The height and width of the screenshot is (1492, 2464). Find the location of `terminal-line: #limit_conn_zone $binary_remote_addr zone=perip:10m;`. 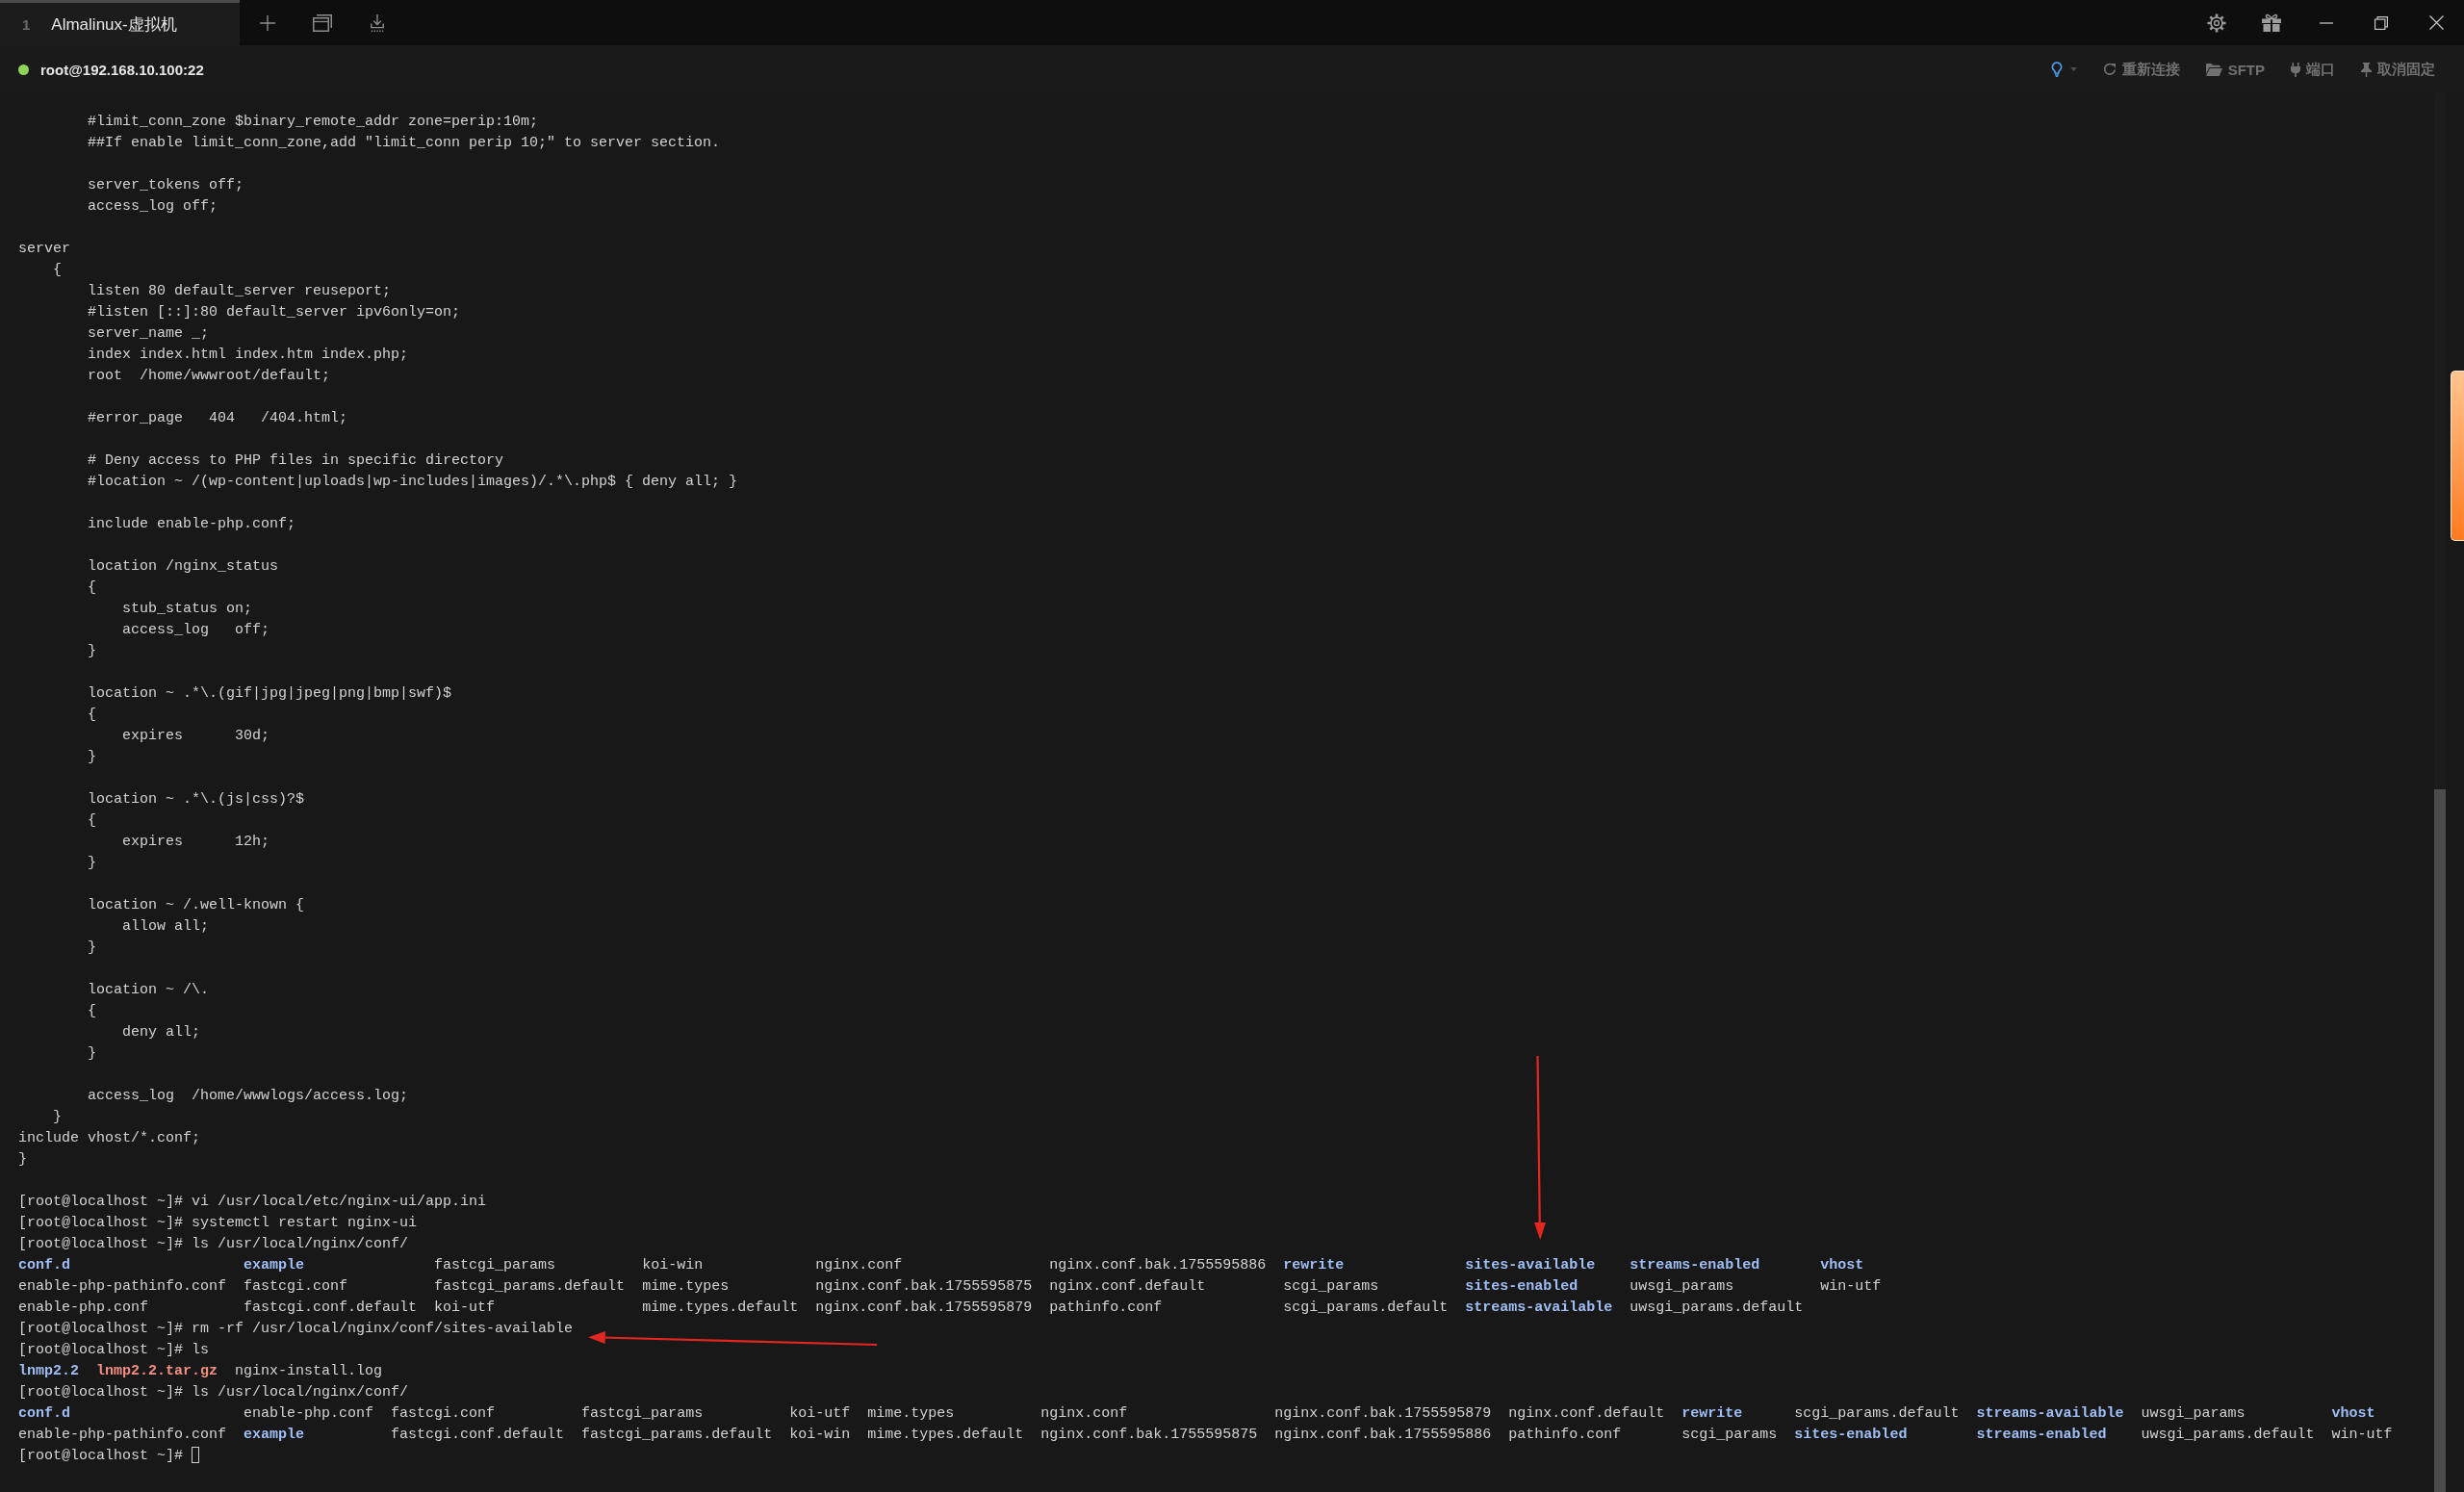

terminal-line: #limit_conn_zone $binary_remote_addr zone=perip:10m; is located at coordinates (313, 122).